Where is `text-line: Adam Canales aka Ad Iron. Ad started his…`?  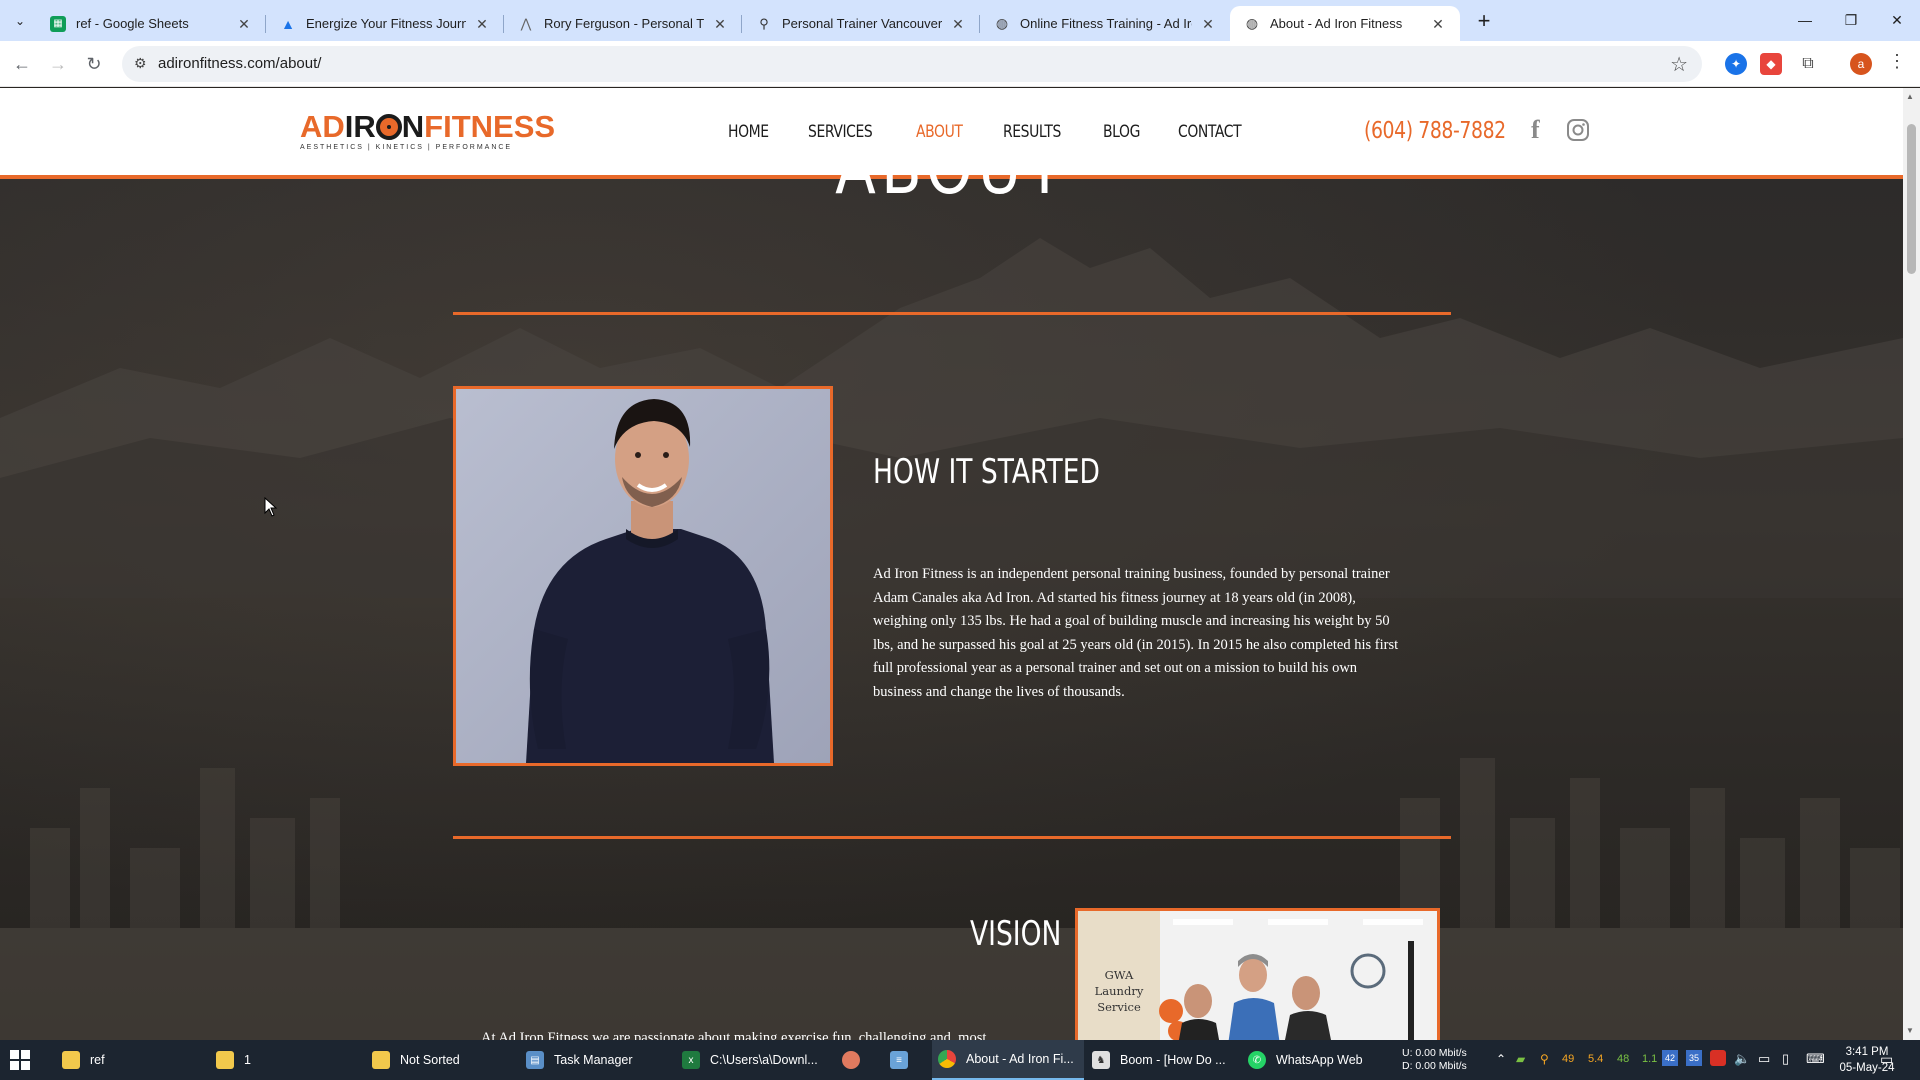 text-line: Adam Canales aka Ad Iron. Ad started his… is located at coordinates (1114, 597).